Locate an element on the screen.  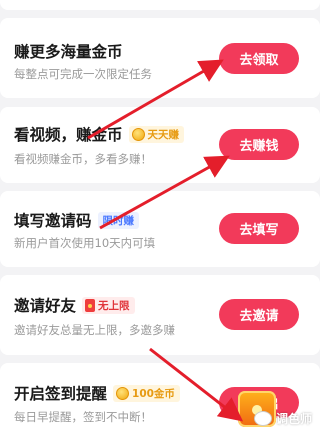
invite-button: 去邀请 is located at coordinates (259, 314).